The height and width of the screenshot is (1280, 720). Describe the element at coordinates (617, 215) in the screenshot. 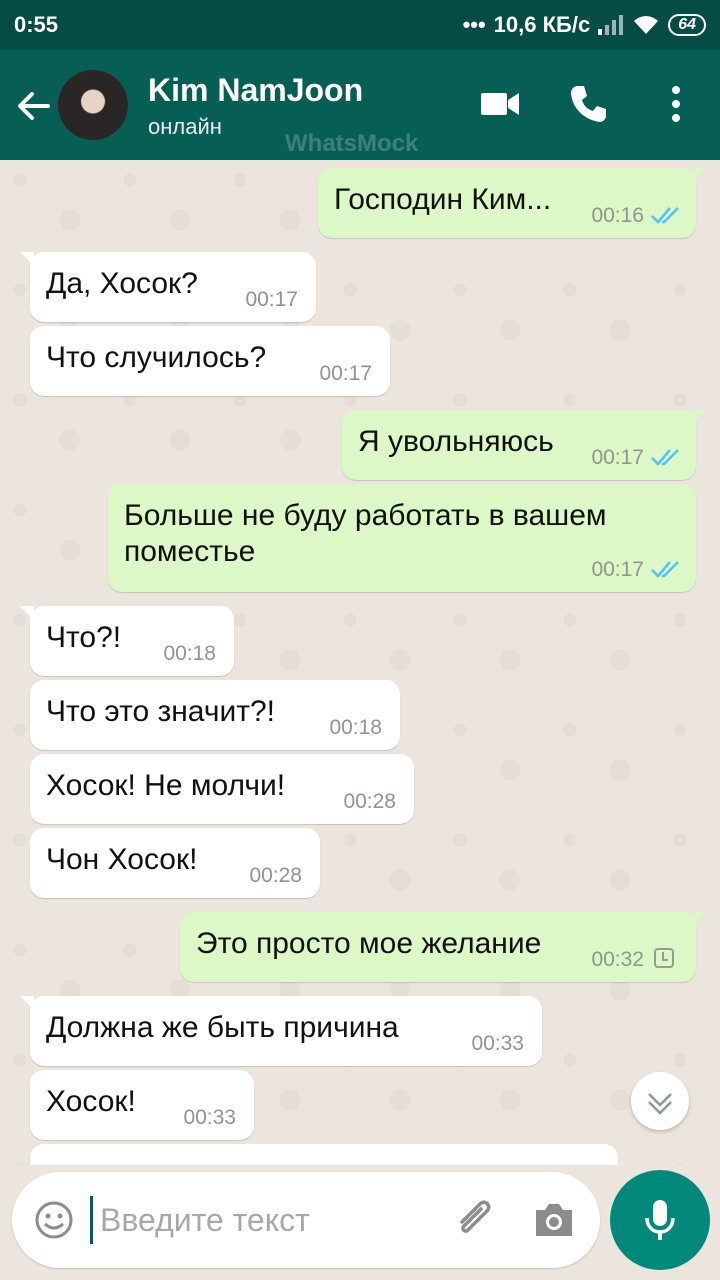

I see `message-time: 00:16` at that location.